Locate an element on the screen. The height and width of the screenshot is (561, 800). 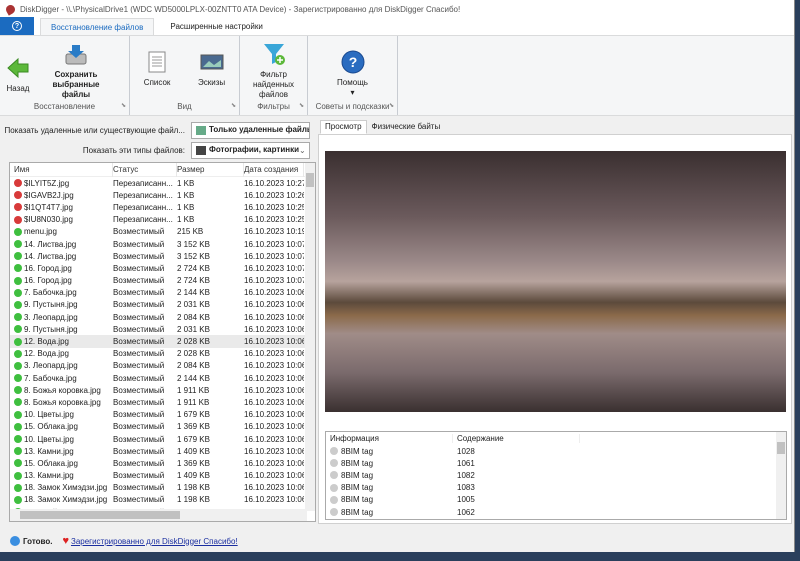
column-size: Размер is located at coordinates (210, 170).